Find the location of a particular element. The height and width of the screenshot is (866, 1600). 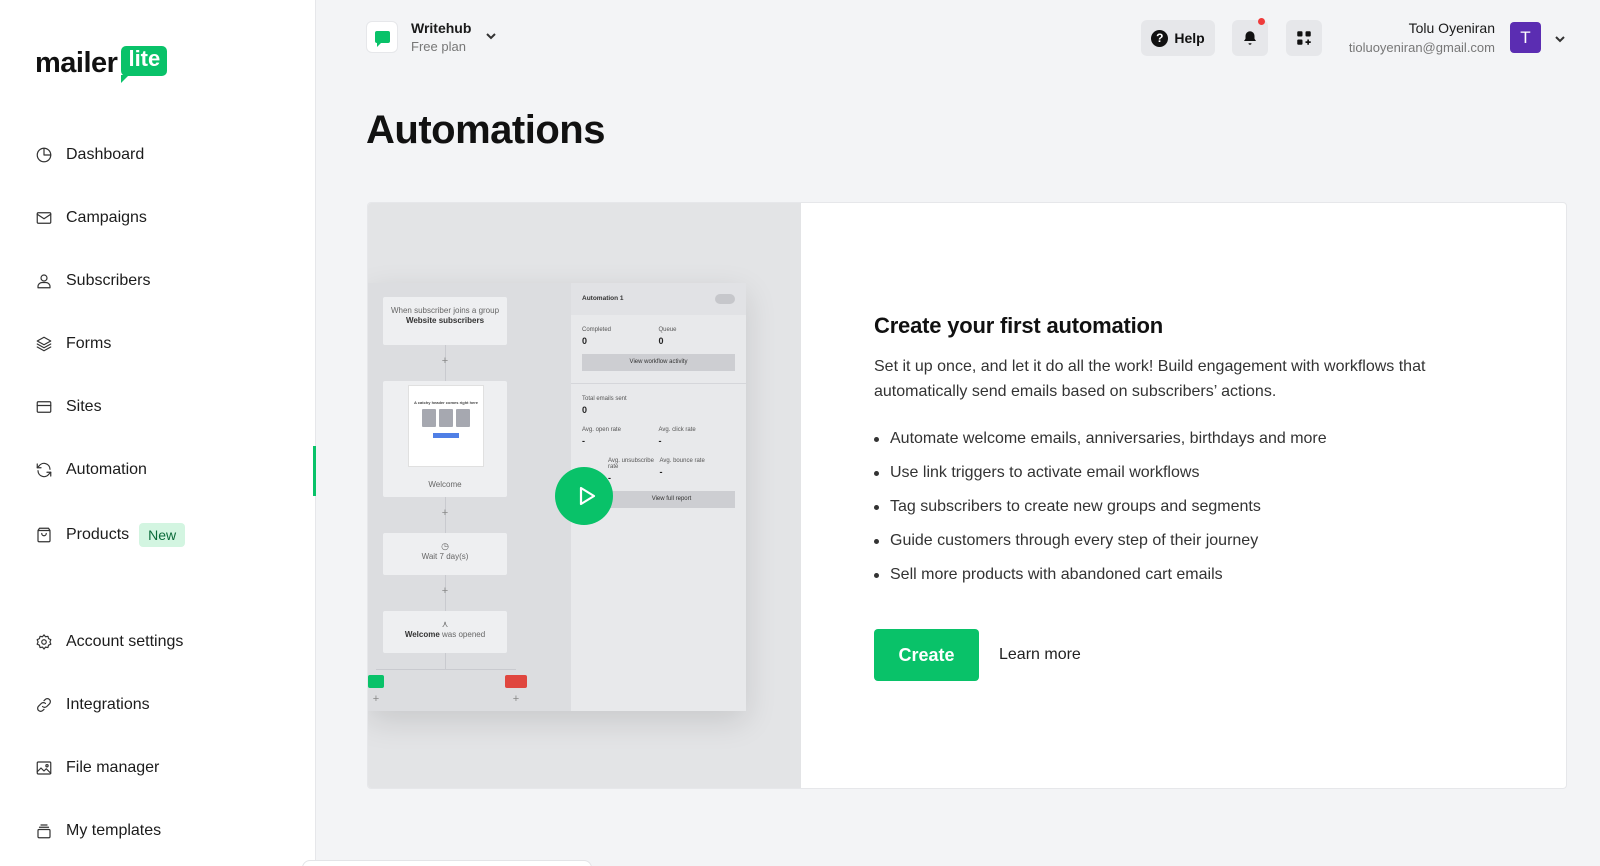

sidebar-item-products: Products New is located at coordinates (110, 535).